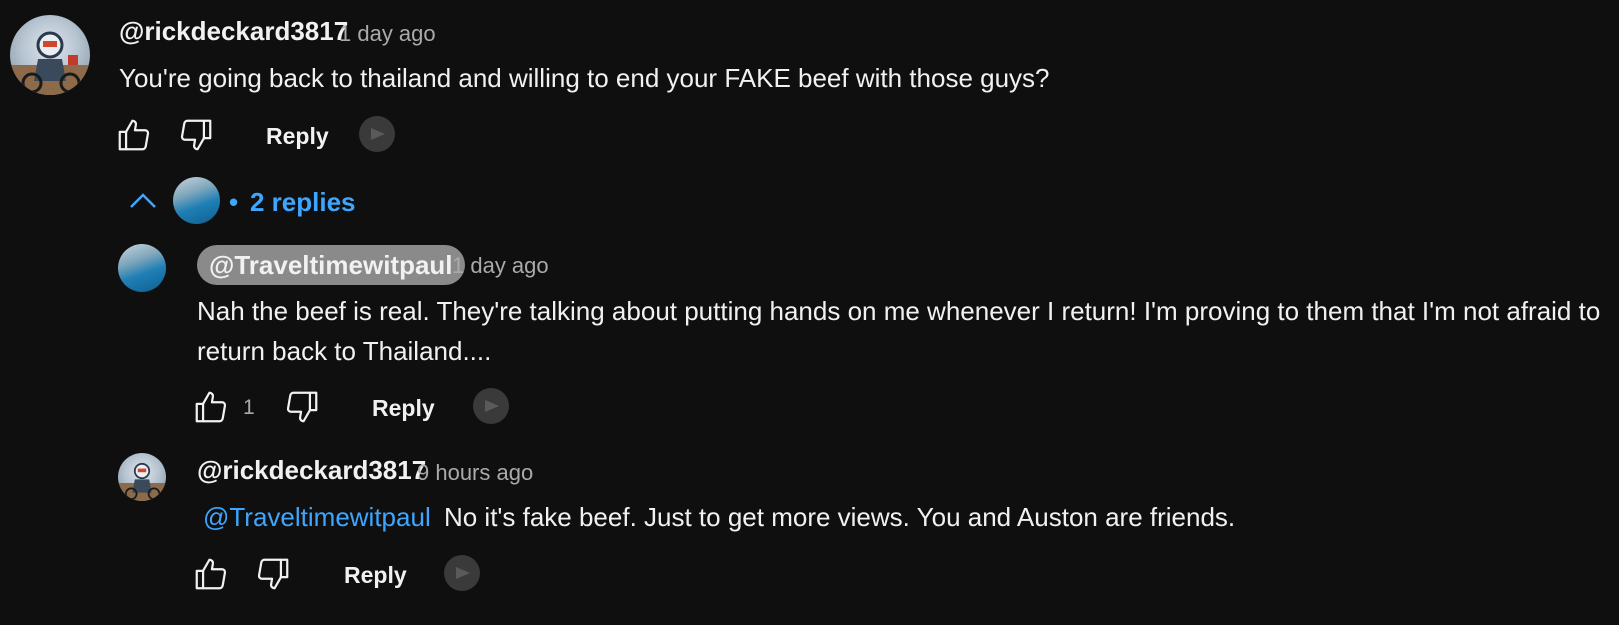 Image resolution: width=1619 pixels, height=625 pixels. Describe the element at coordinates (475, 473) in the screenshot. I see `reply-time: 9 hours ago` at that location.